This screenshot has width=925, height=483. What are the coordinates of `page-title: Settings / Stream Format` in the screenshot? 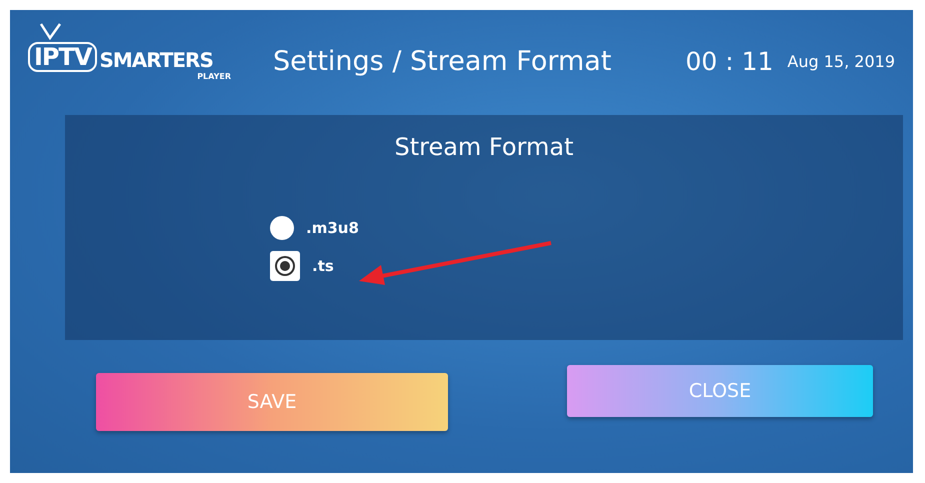 It's located at (442, 61).